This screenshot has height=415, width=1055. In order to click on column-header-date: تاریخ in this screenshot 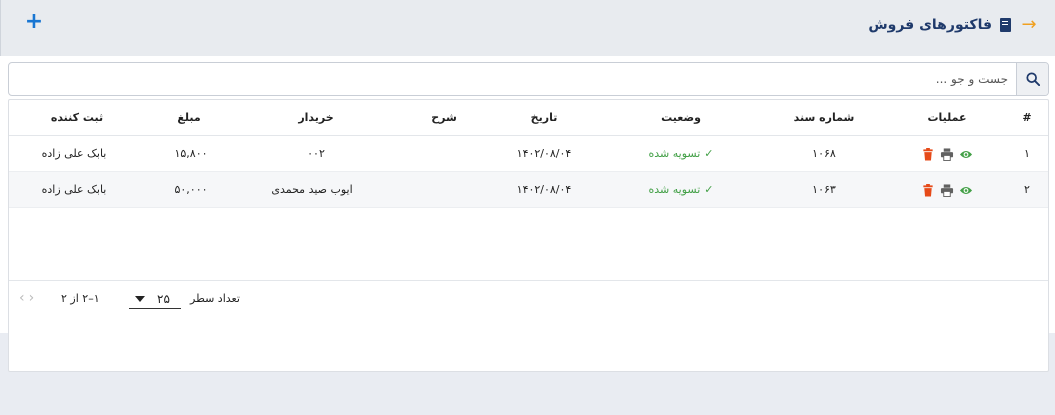, I will do `click(544, 118)`.